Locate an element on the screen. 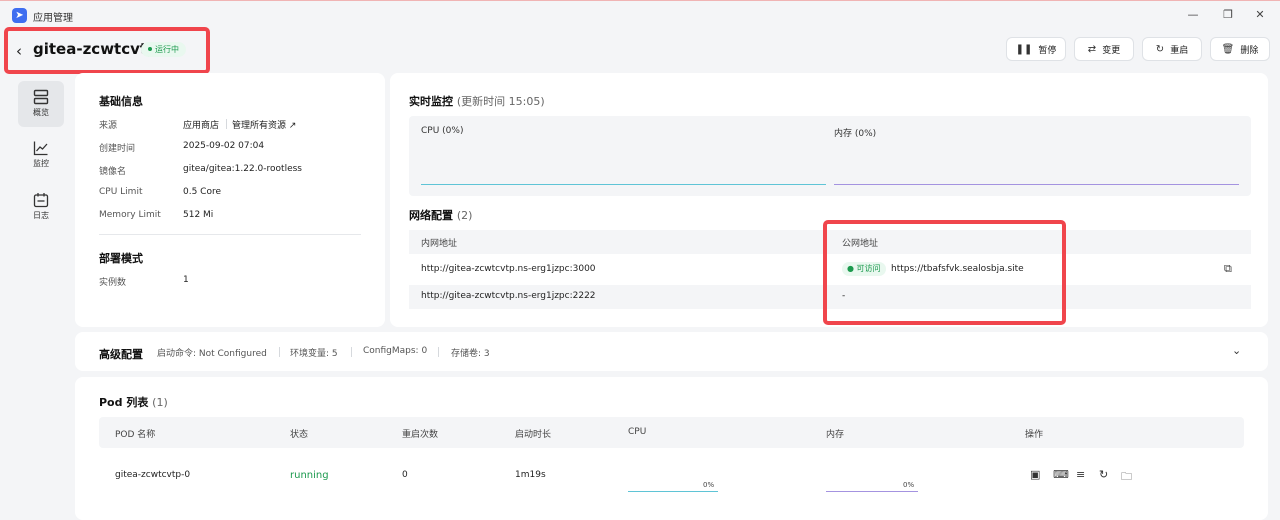  nav-item-monitor: 监控 is located at coordinates (41, 155).